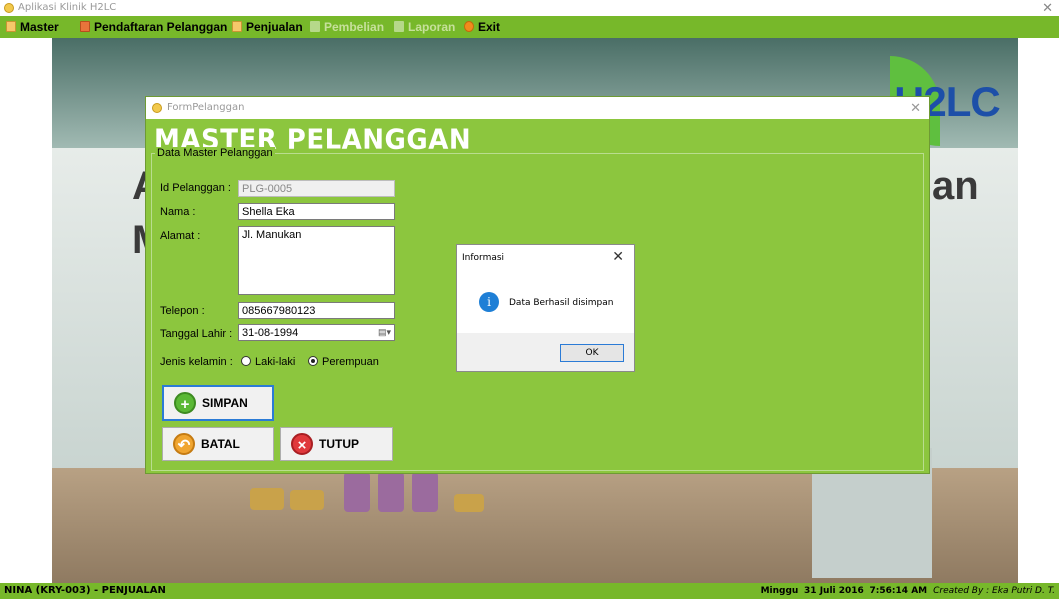  Describe the element at coordinates (85, 590) in the screenshot. I see `status-user: NINA (KRY-003) - PENJUALAN` at that location.